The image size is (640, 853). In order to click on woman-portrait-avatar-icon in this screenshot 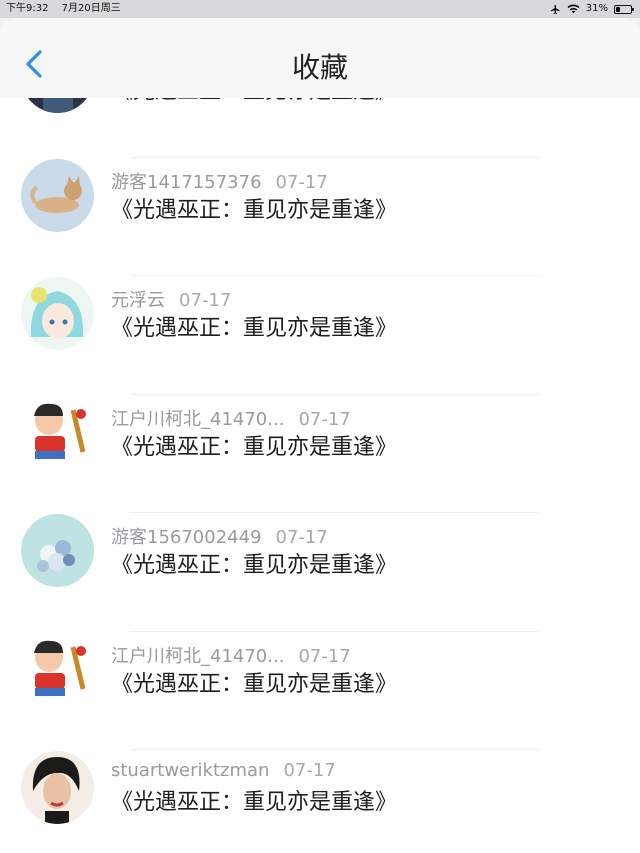, I will do `click(57, 787)`.